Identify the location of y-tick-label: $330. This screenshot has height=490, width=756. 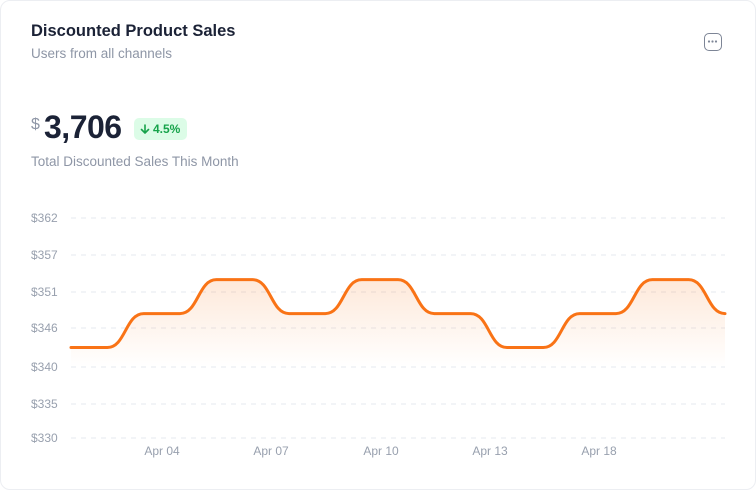
(44, 438).